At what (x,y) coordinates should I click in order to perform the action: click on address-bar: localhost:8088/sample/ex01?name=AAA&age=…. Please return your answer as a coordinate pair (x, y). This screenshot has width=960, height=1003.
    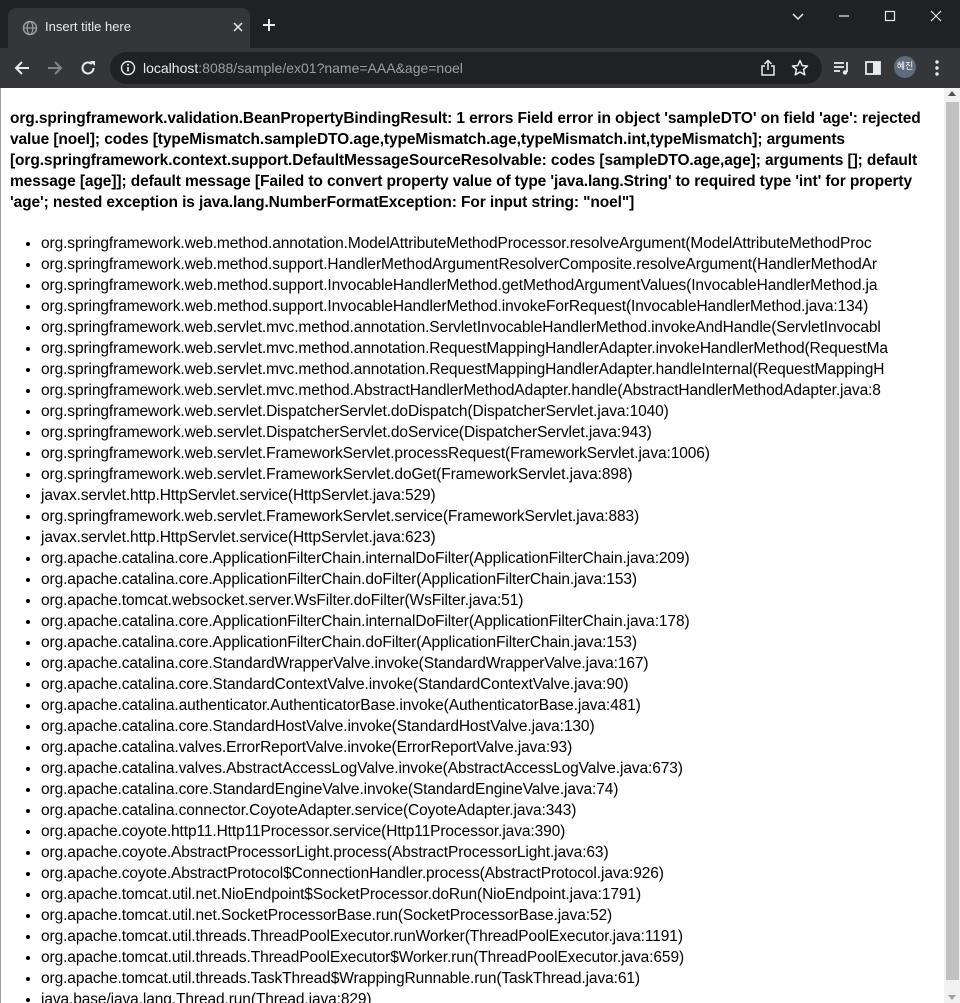
    Looking at the image, I should click on (466, 68).